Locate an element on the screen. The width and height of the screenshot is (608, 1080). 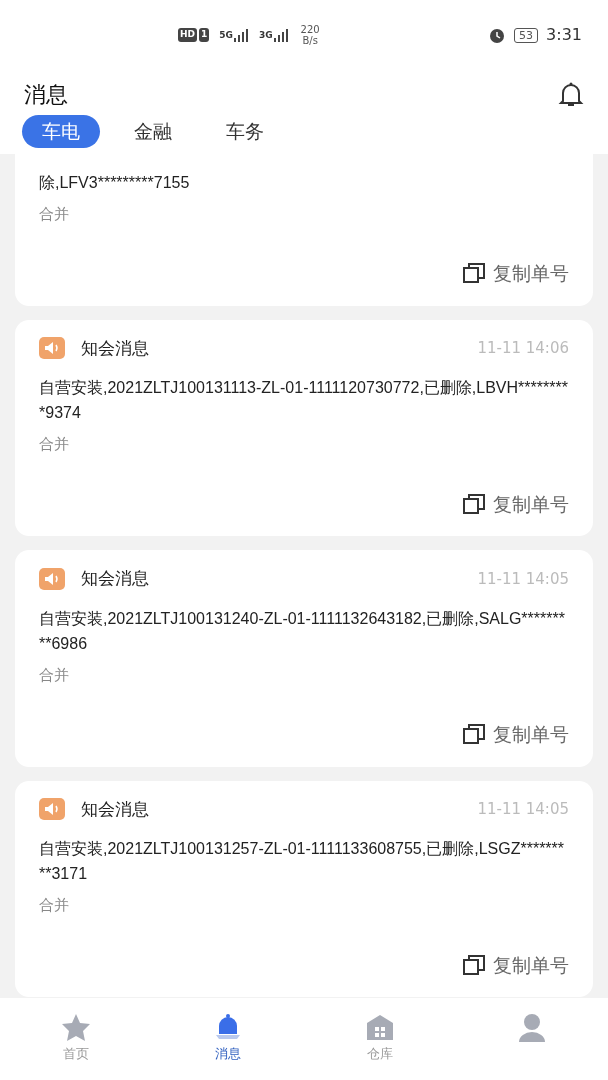
alarm-icon is located at coordinates (497, 35).